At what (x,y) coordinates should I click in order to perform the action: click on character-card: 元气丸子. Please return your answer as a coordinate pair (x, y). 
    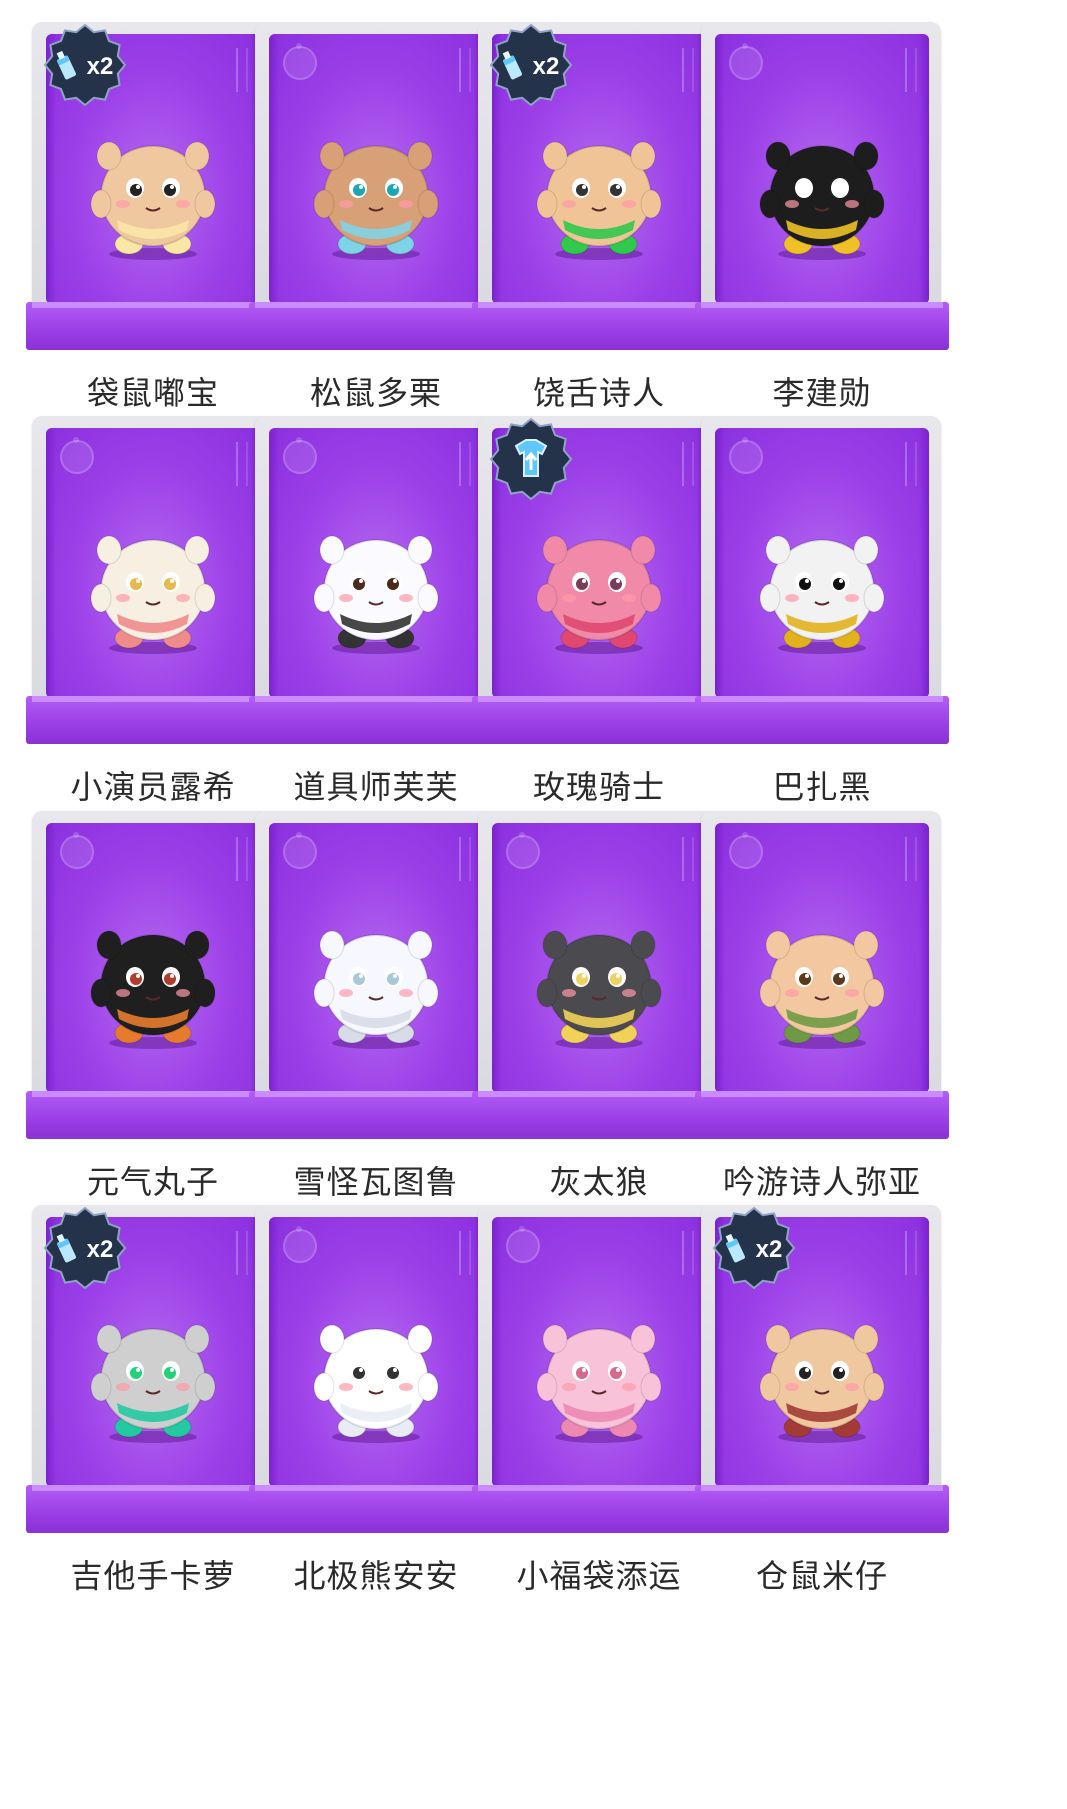
    Looking at the image, I should click on (153, 1020).